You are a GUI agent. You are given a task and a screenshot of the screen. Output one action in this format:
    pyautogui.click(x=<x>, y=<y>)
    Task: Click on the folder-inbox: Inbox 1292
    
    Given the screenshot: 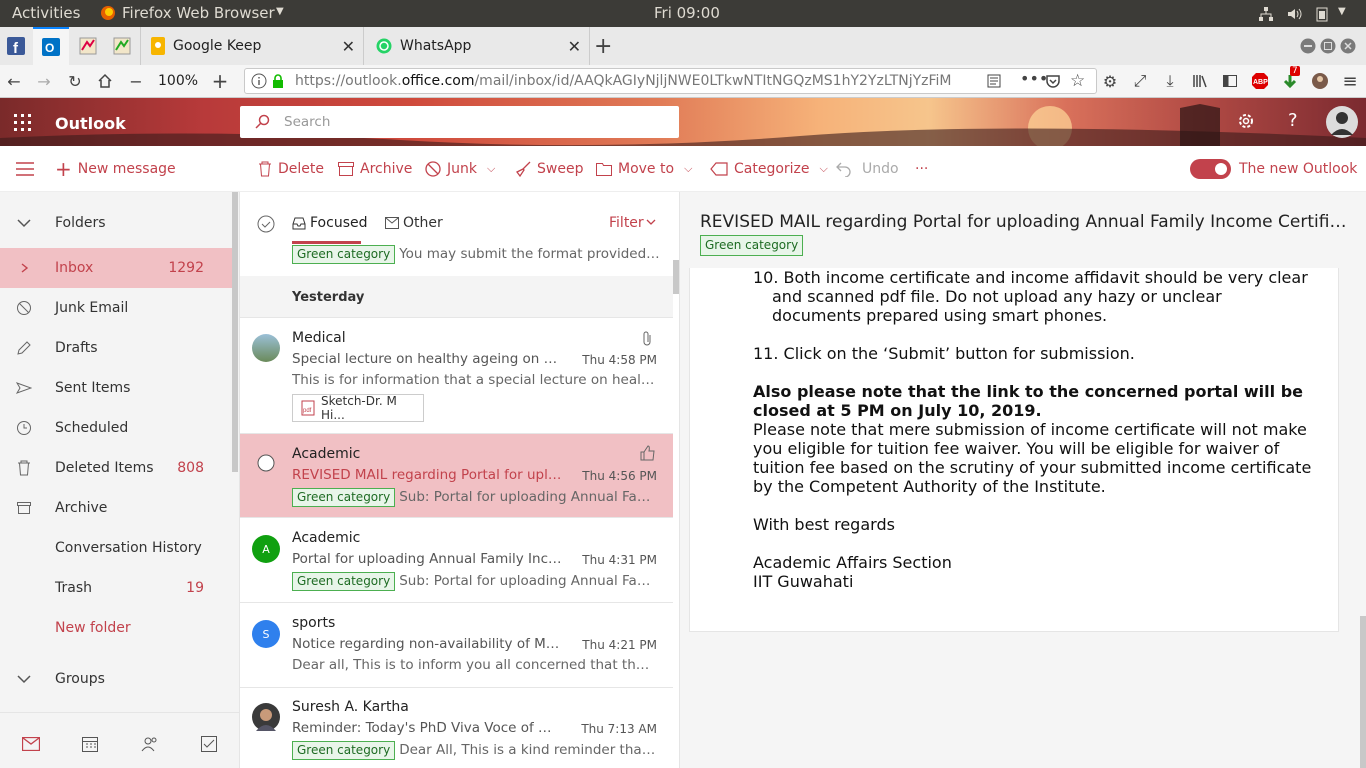 What is the action you would take?
    pyautogui.click(x=116, y=268)
    